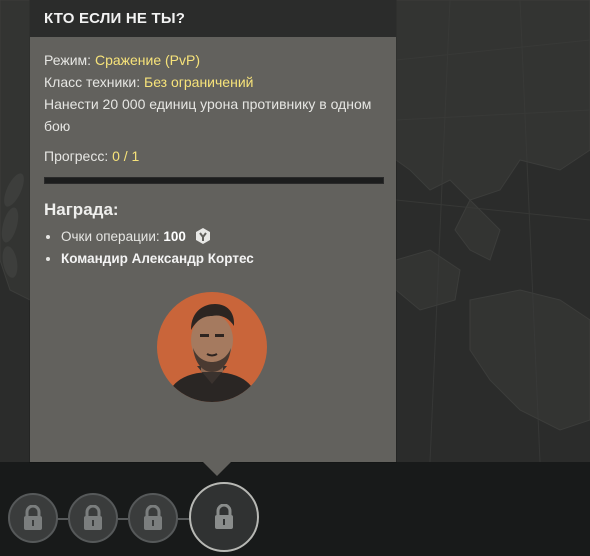 This screenshot has height=556, width=590. Describe the element at coordinates (126, 156) in the screenshot. I see `progress-value: 0 / 1` at that location.